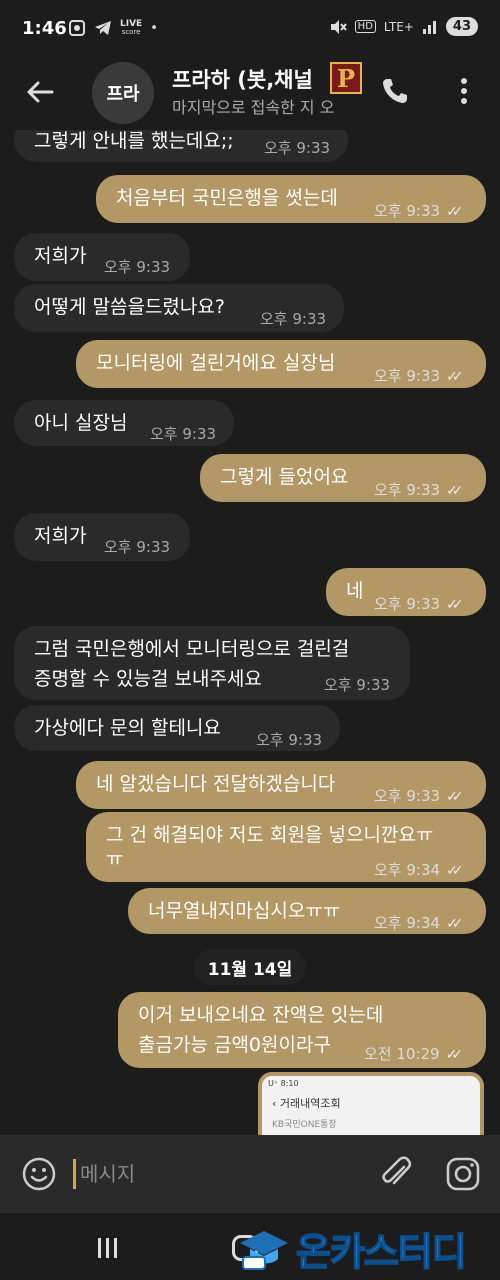 The width and height of the screenshot is (500, 1280). What do you see at coordinates (338, 26) in the screenshot?
I see `mute-icon` at bounding box center [338, 26].